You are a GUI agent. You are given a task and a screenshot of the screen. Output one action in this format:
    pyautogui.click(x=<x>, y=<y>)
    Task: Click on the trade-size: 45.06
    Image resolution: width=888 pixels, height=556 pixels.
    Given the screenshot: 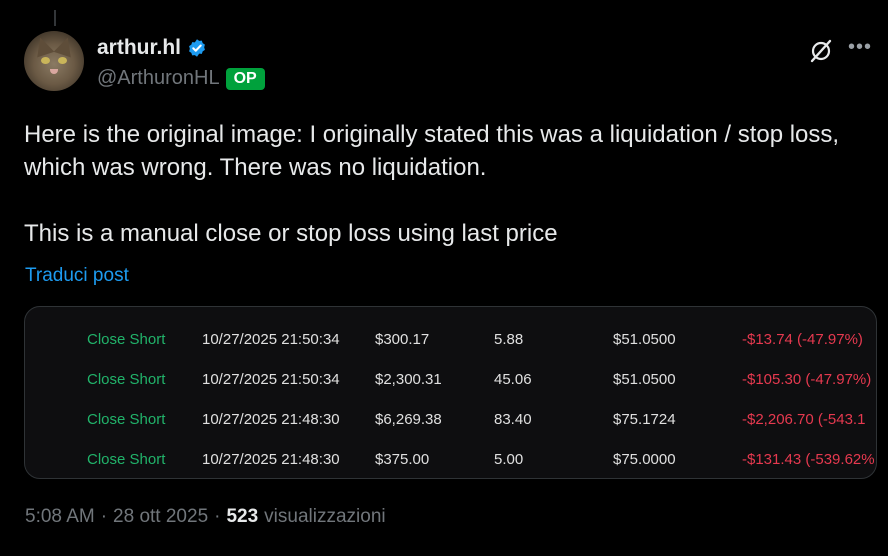 What is the action you would take?
    pyautogui.click(x=513, y=379)
    